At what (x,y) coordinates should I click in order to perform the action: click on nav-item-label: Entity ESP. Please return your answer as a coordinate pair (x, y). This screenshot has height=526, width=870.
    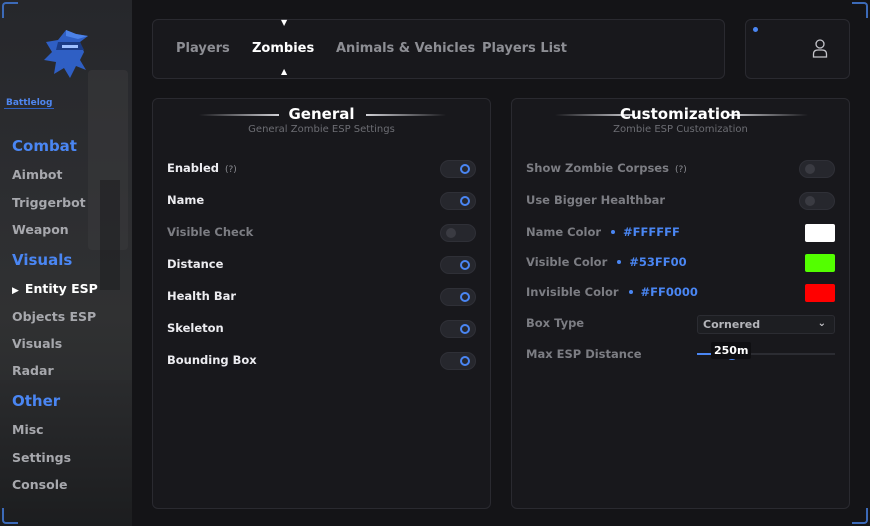
    Looking at the image, I should click on (61, 288).